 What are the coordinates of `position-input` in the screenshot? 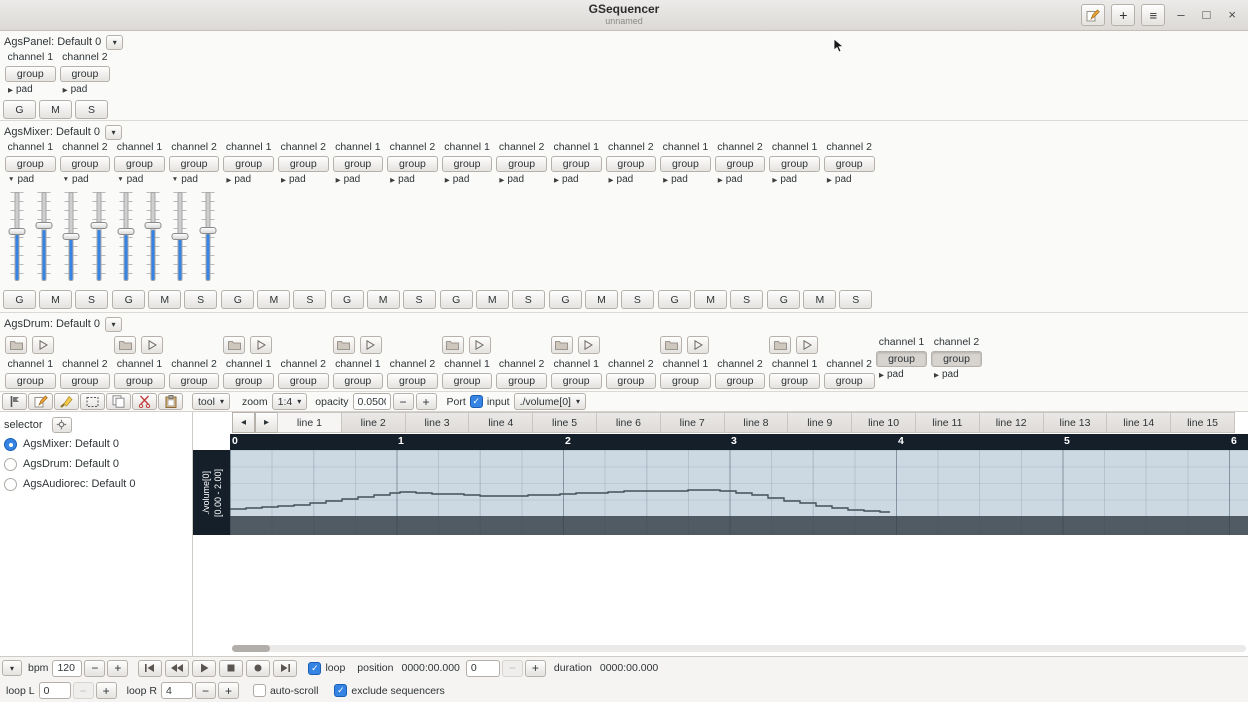 It's located at (482, 668).